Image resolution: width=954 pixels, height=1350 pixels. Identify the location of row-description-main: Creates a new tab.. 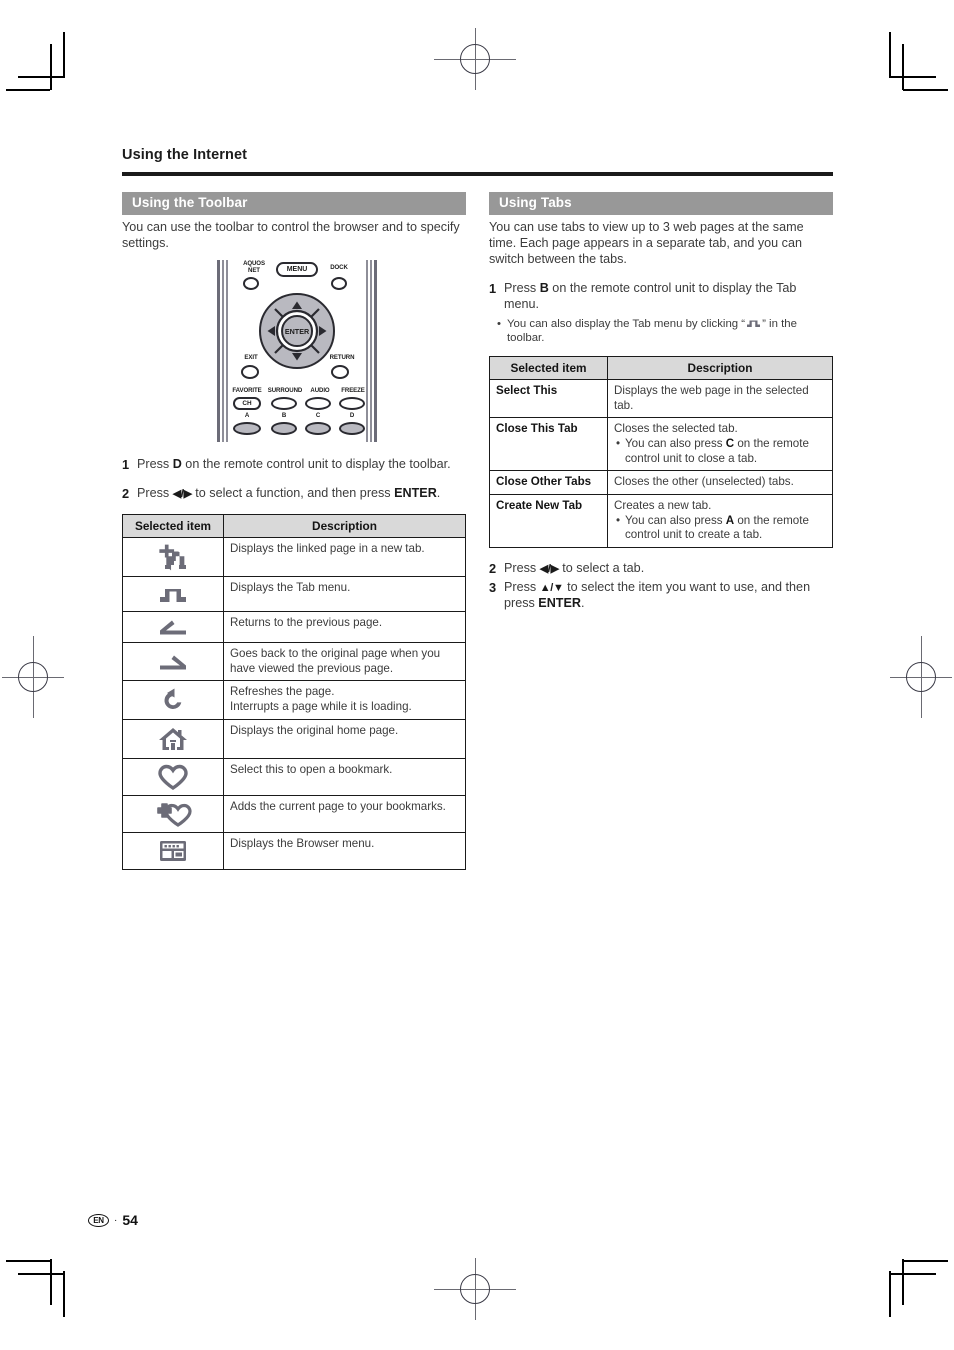
(663, 505).